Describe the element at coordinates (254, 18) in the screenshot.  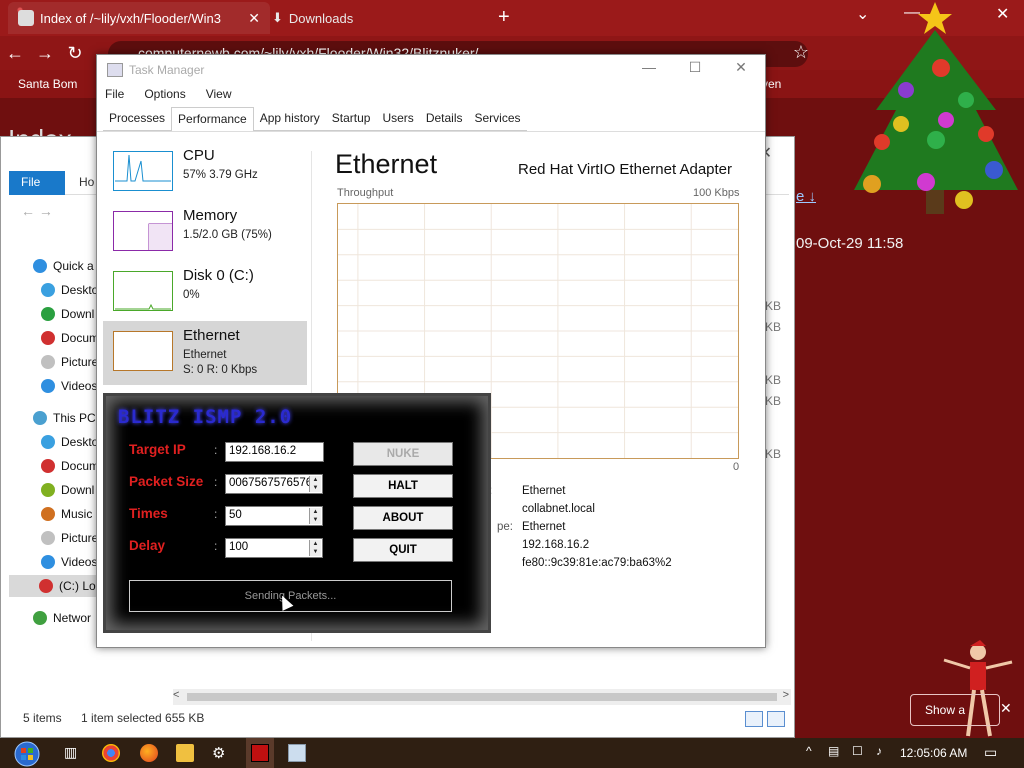
I see `close-tab-icon: ✕` at that location.